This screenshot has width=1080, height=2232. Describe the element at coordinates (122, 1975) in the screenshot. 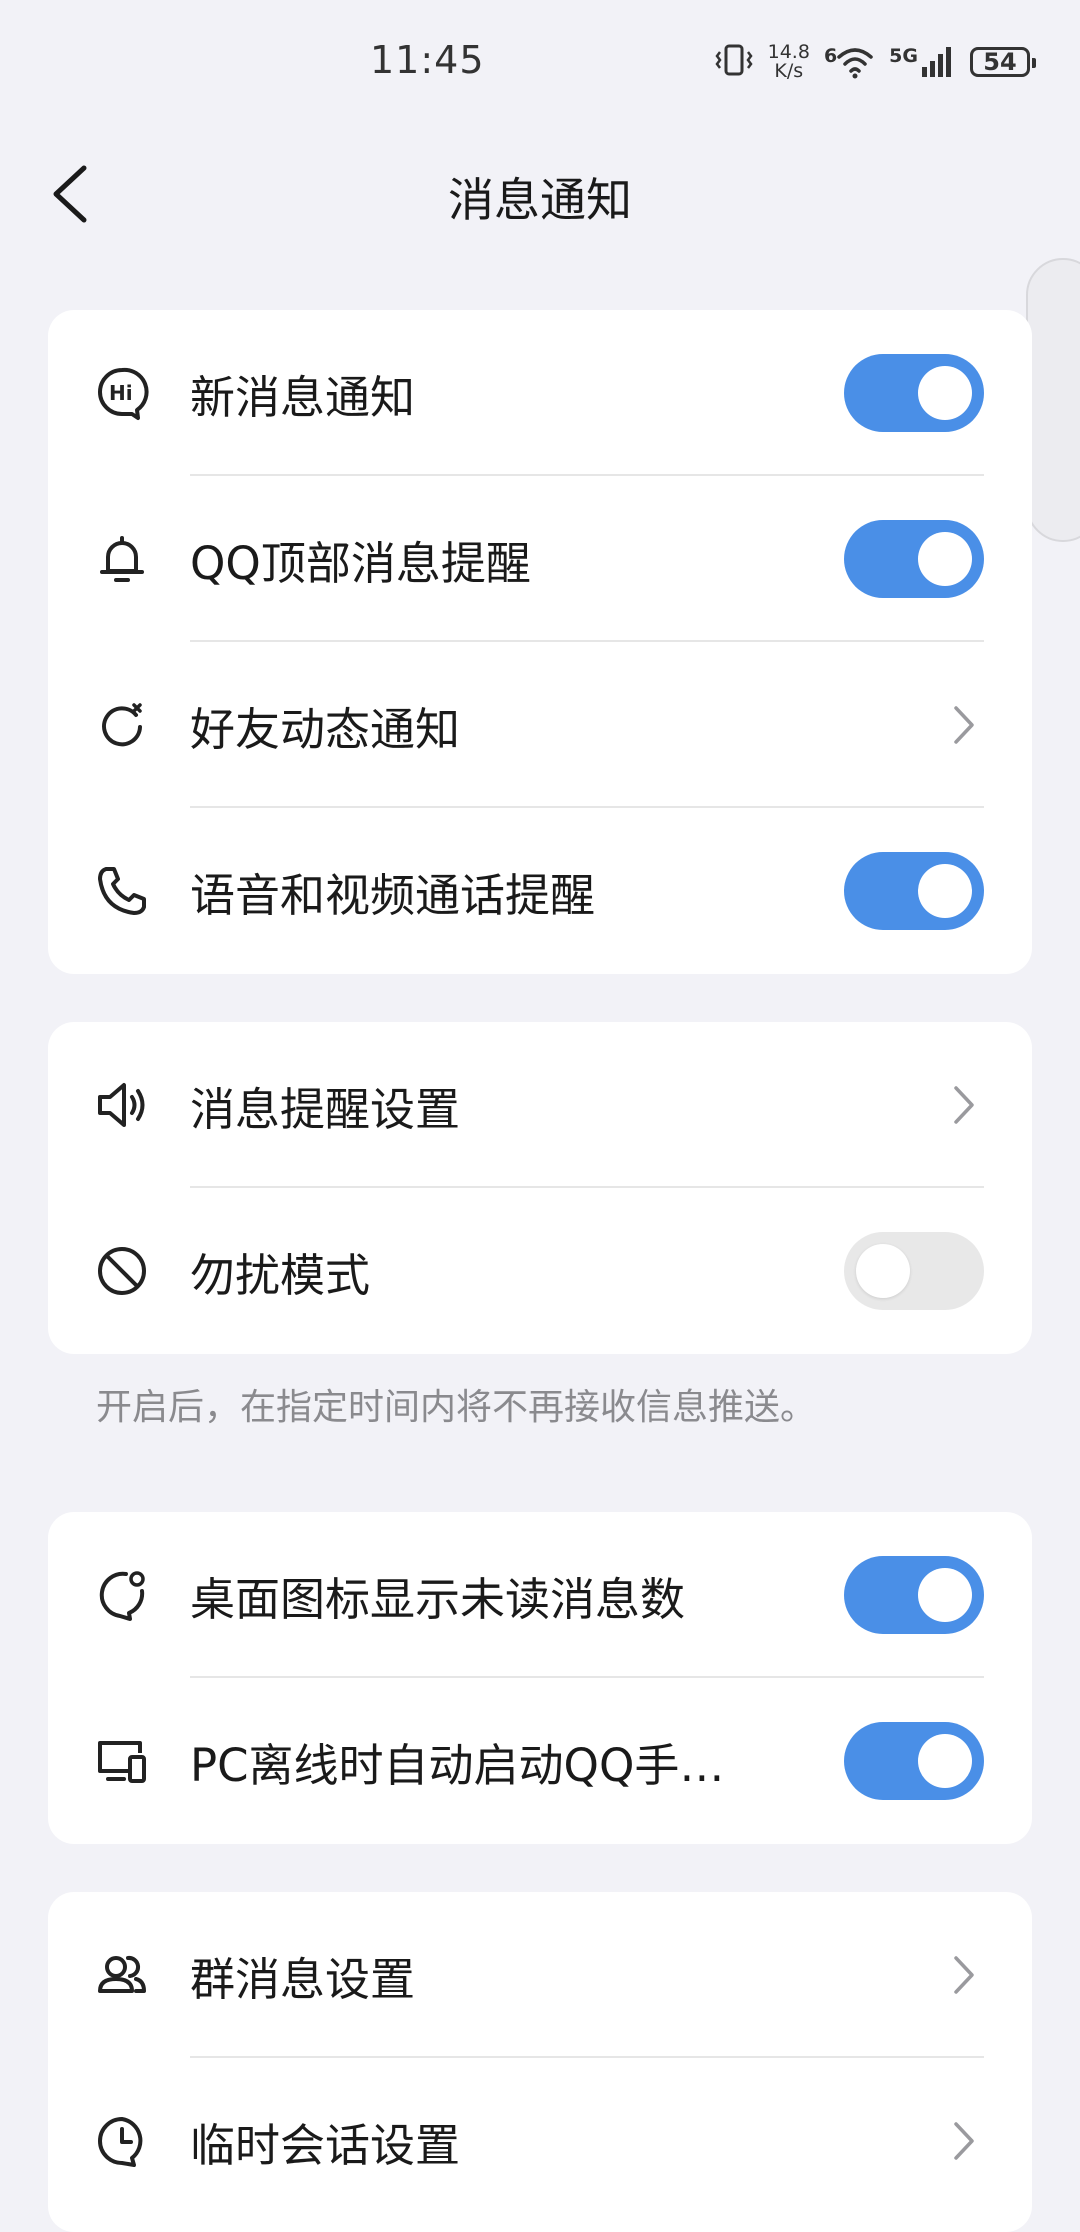

I see `group-icon` at that location.